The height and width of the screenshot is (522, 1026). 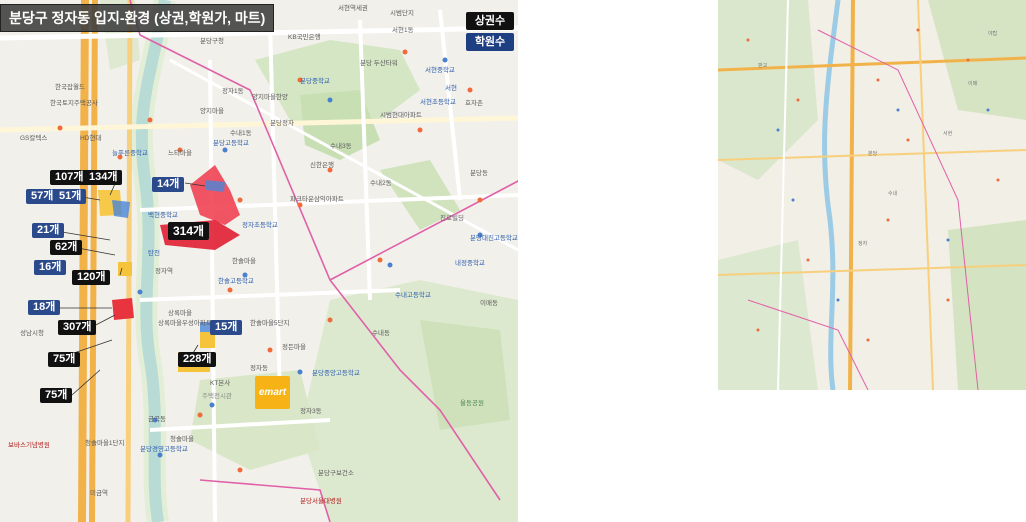 I want to click on place-label: 신한은행, so click(x=322, y=165).